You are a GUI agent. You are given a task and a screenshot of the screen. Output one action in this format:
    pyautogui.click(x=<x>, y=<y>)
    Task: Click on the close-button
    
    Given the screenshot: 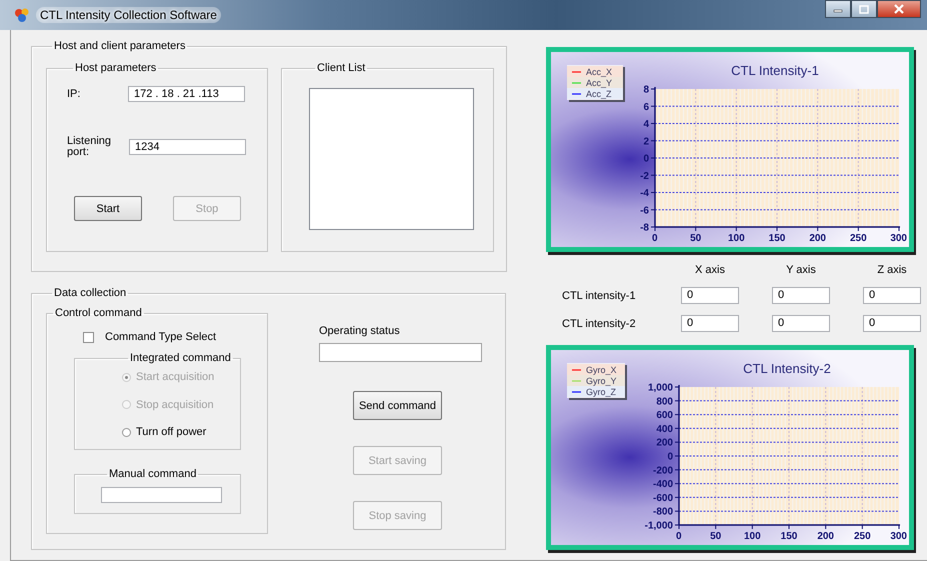 What is the action you would take?
    pyautogui.click(x=899, y=9)
    